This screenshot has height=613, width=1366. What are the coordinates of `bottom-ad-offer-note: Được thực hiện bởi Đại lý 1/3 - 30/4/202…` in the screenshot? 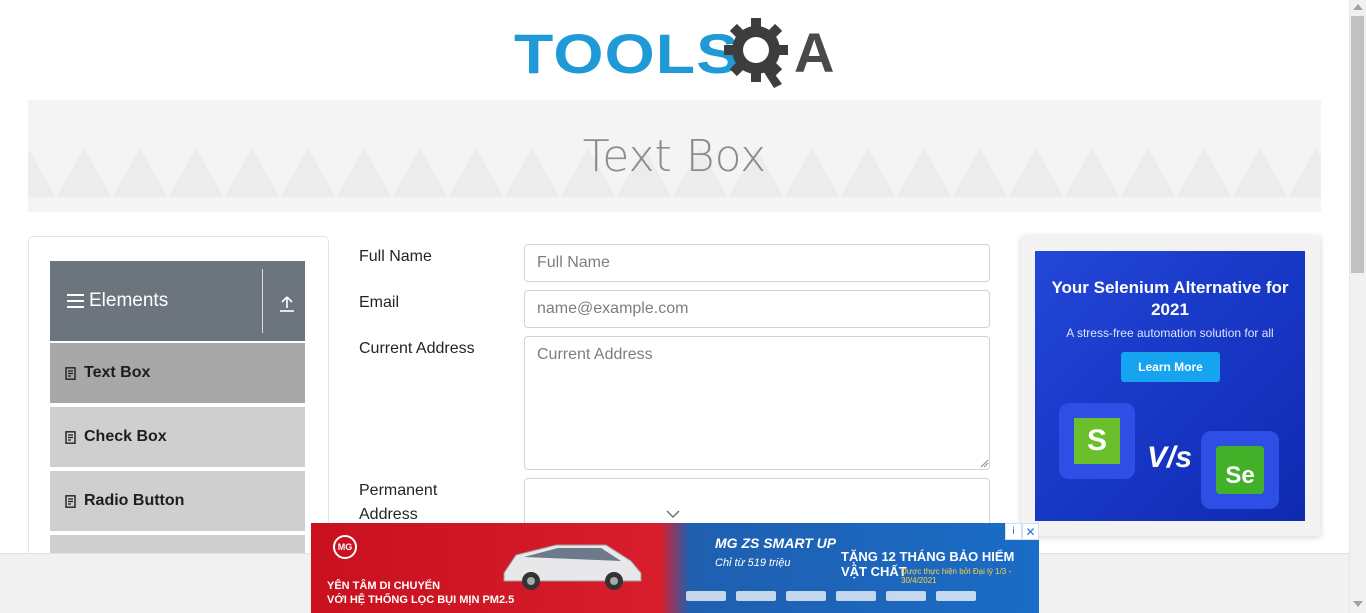 It's located at (956, 576).